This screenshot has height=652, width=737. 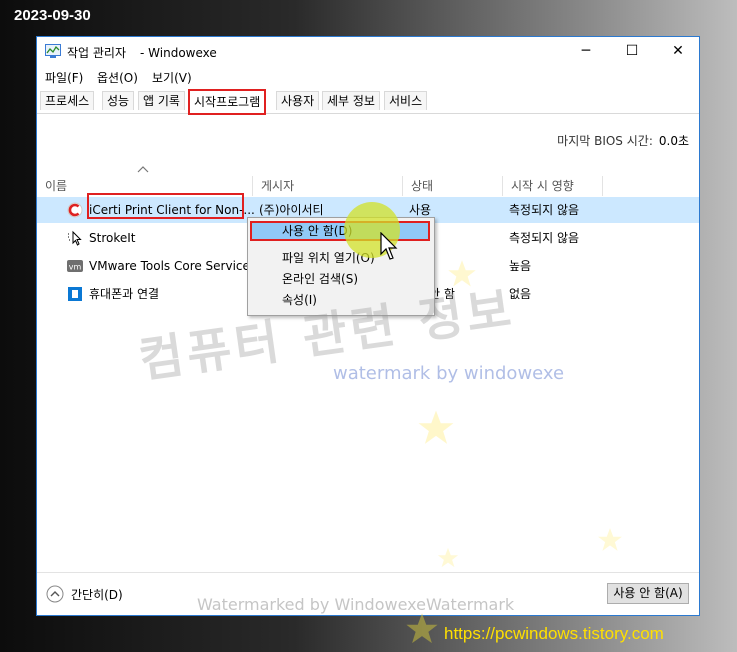 What do you see at coordinates (117, 77) in the screenshot?
I see `menu-options: 옵션(O)` at bounding box center [117, 77].